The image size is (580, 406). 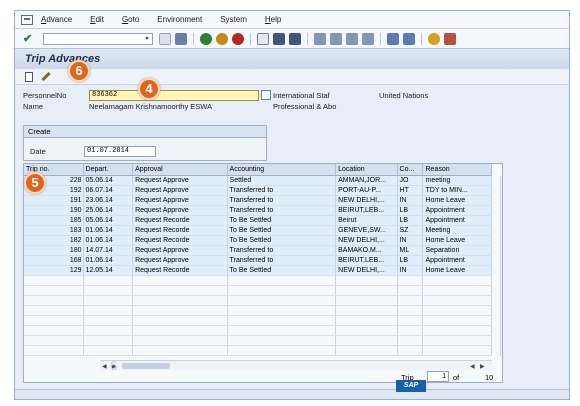 What do you see at coordinates (120, 151) in the screenshot?
I see `date-input: 01.07.2014` at bounding box center [120, 151].